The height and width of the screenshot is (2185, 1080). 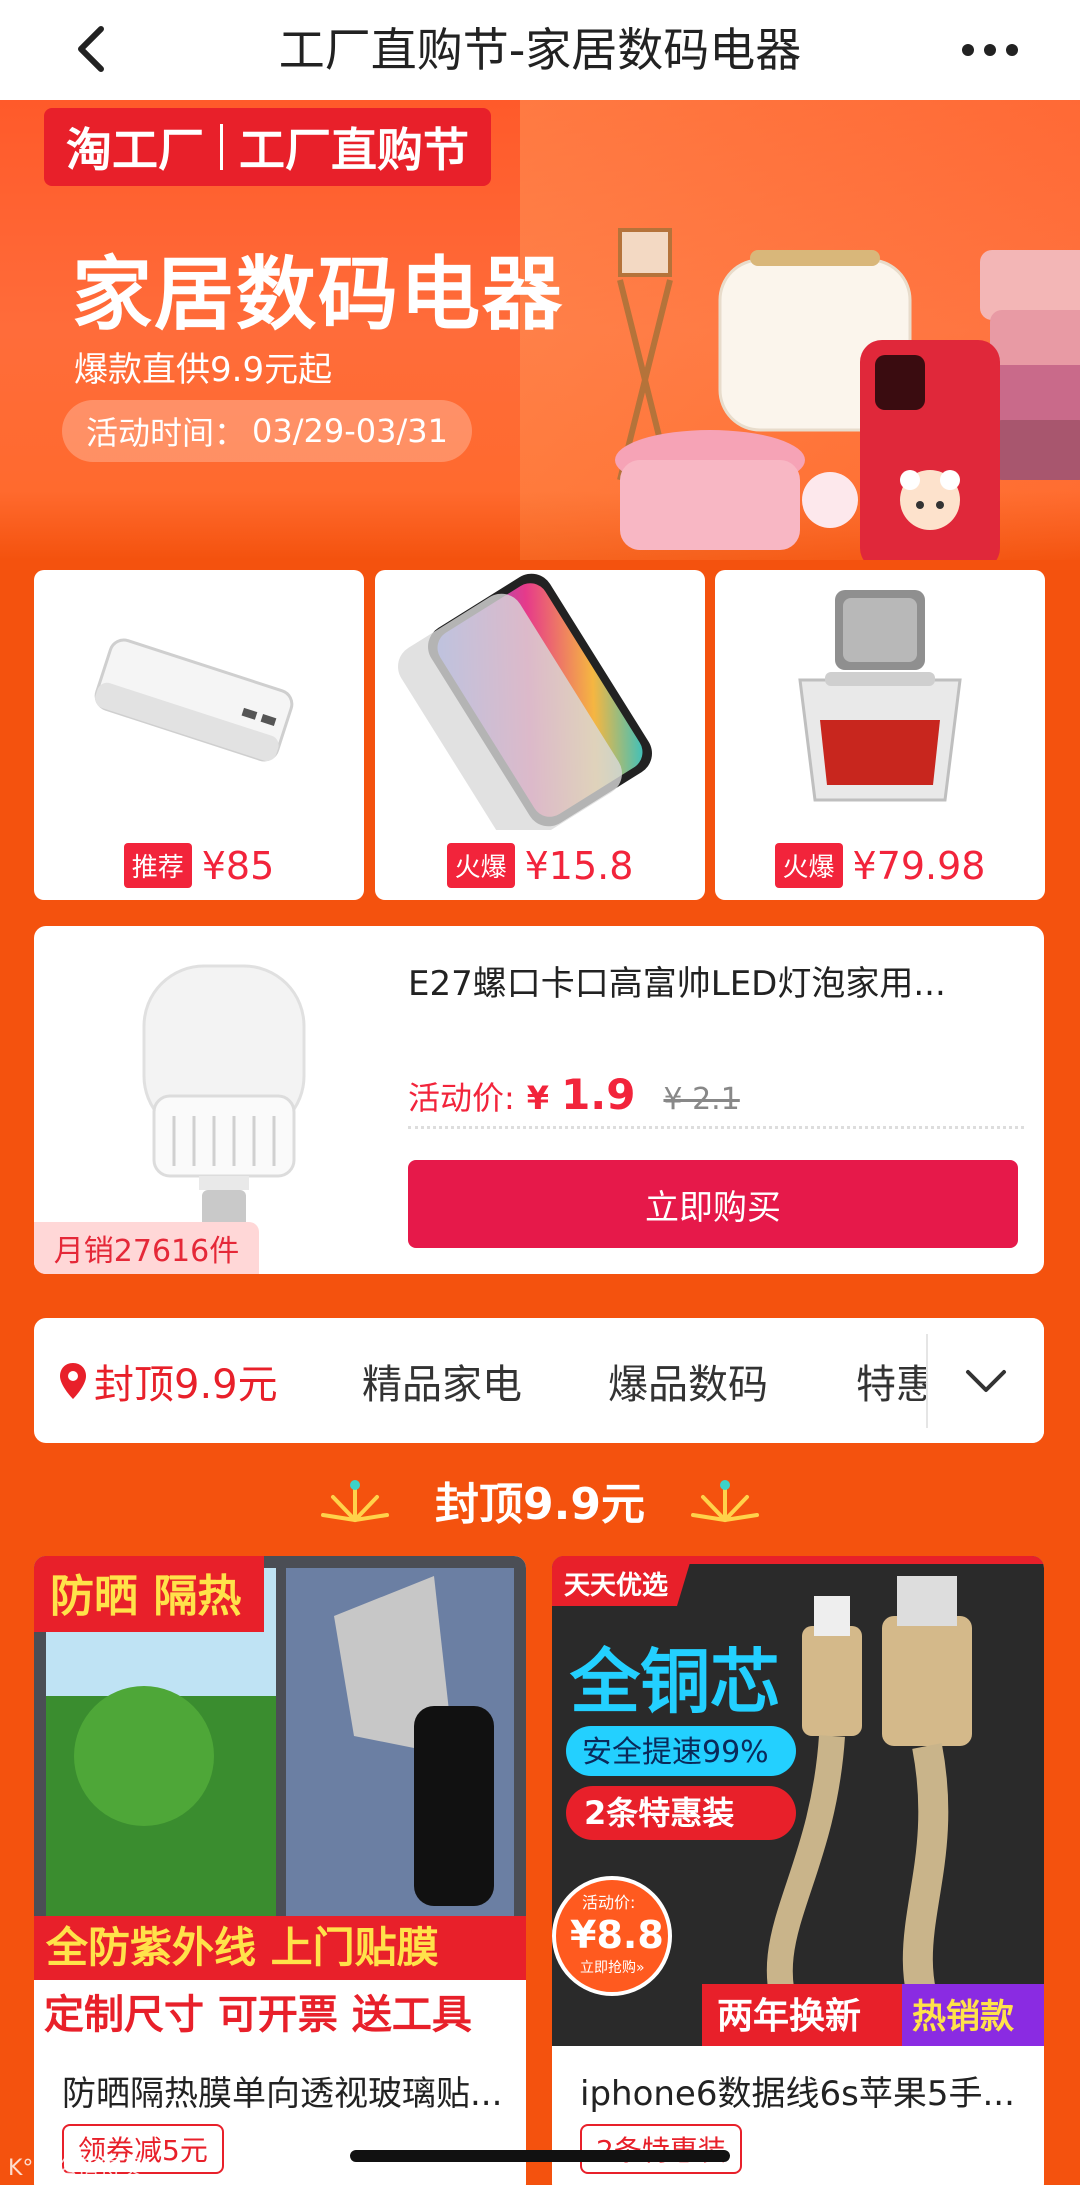 What do you see at coordinates (608, 1902) in the screenshot?
I see `image-caption: 活动价:` at bounding box center [608, 1902].